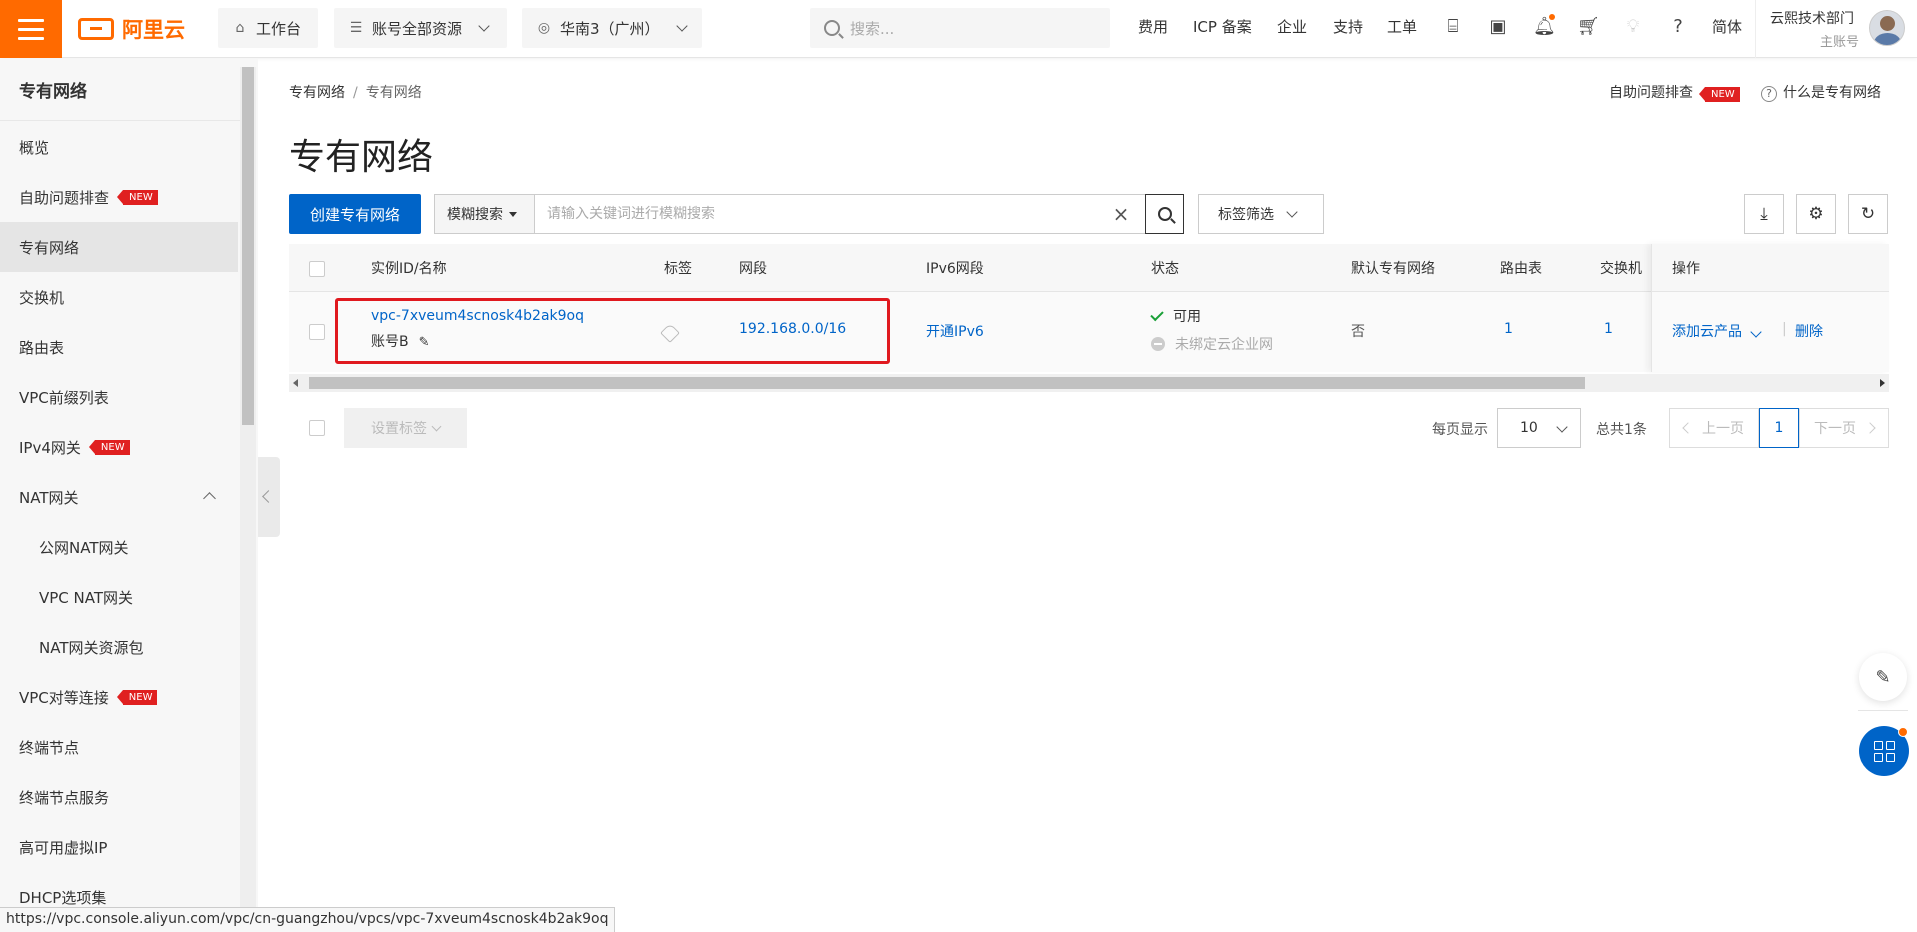 Image resolution: width=1917 pixels, height=932 pixels. What do you see at coordinates (119, 597) in the screenshot?
I see `sidebar-item-vpc-nat: VPC NAT网关` at bounding box center [119, 597].